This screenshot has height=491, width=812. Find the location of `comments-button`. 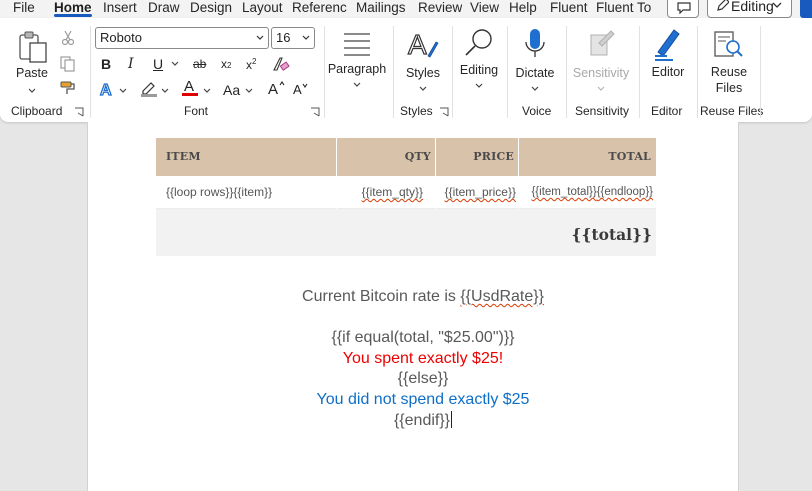

comments-button is located at coordinates (683, 9).